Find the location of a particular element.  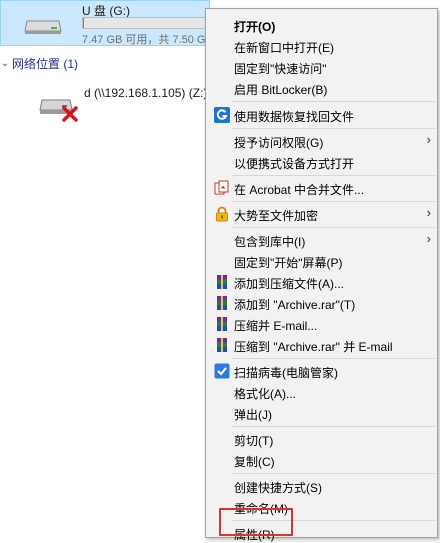

network-locations-header: ⌄ 网络位置 (1) is located at coordinates (105, 63).